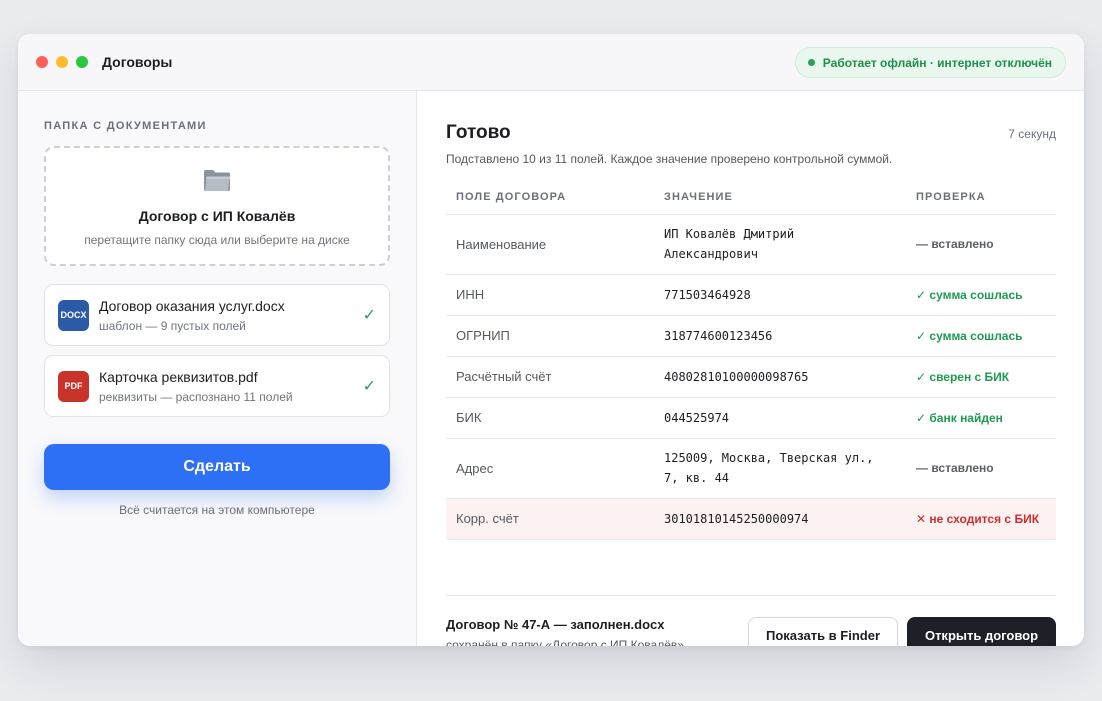 The image size is (1102, 701). Describe the element at coordinates (981, 519) in the screenshot. I see `verification-status-cell: ✕ не сходится с БИК` at that location.